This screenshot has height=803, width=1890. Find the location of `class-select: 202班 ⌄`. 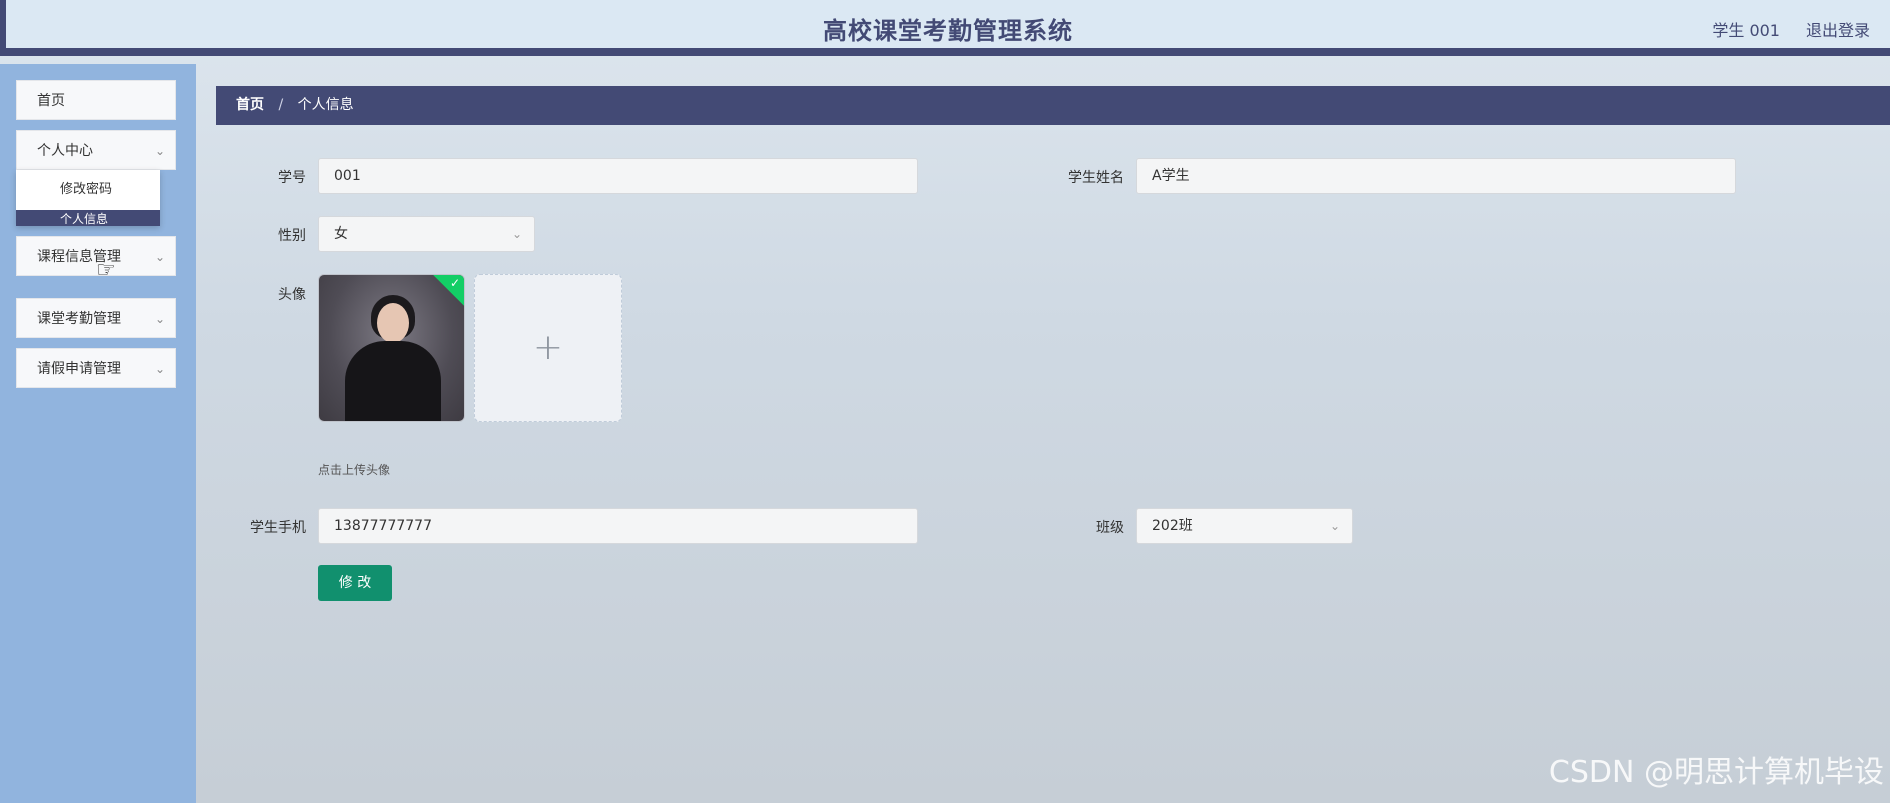

class-select: 202班 ⌄ is located at coordinates (1244, 526).